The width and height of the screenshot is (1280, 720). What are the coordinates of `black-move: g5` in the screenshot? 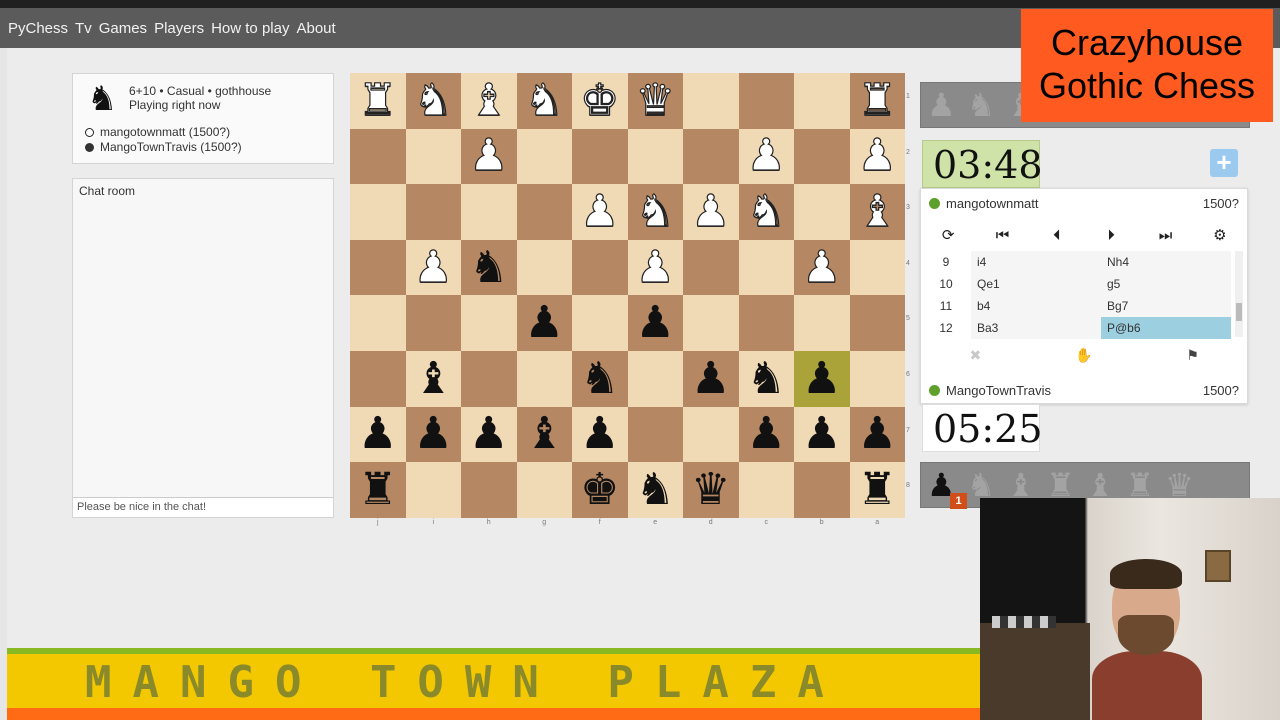 It's located at (1166, 284).